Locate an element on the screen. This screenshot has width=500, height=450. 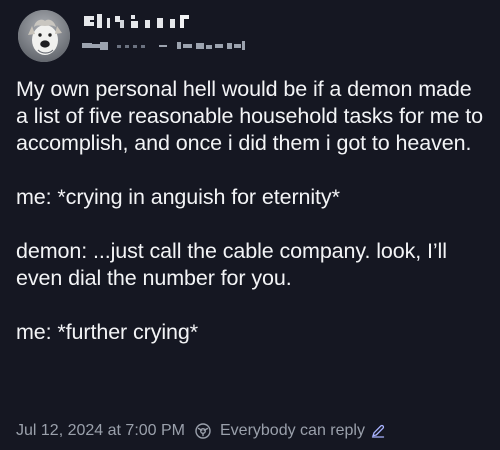
avatar is located at coordinates (44, 36).